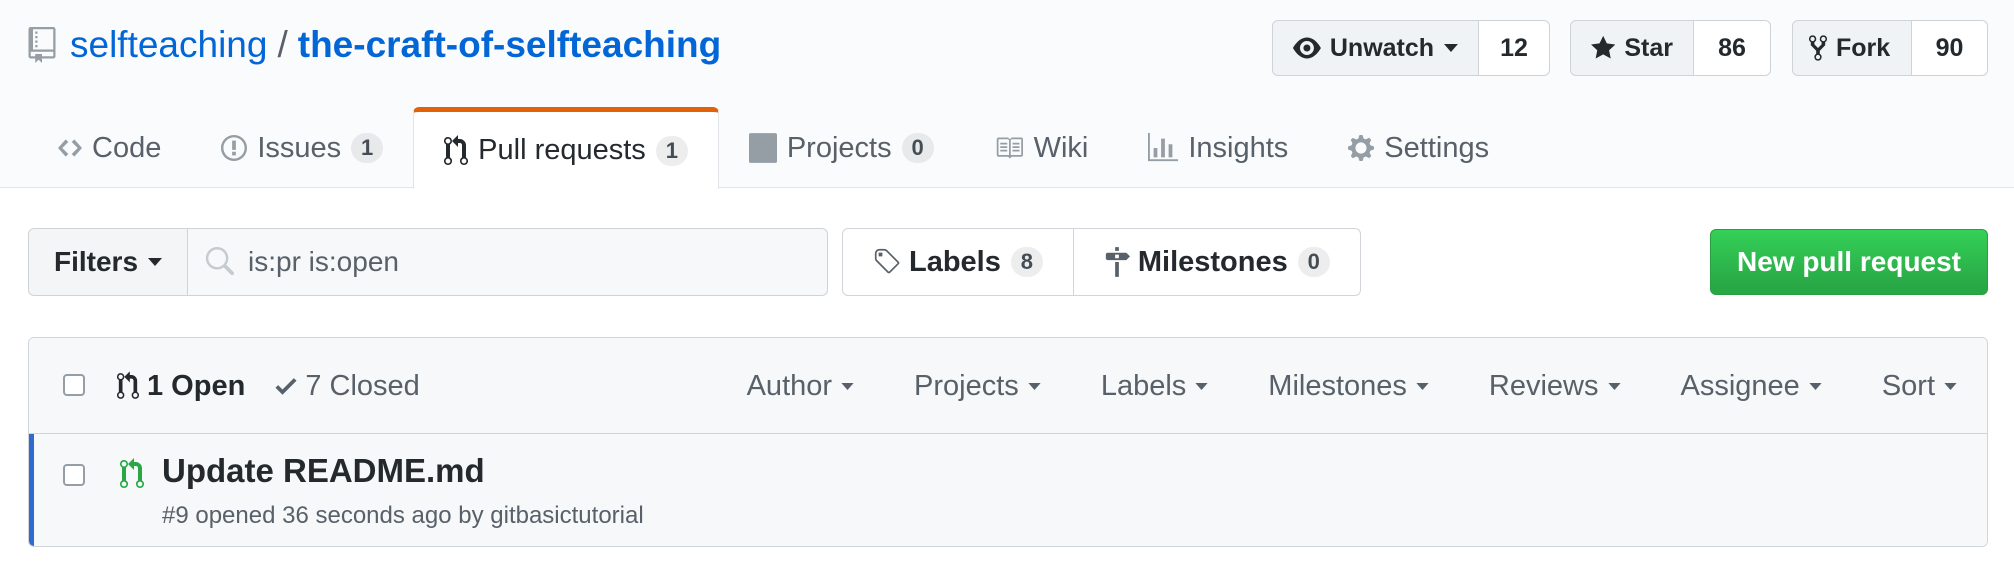  I want to click on tab-pull-requests-label: Pull requests, so click(562, 150).